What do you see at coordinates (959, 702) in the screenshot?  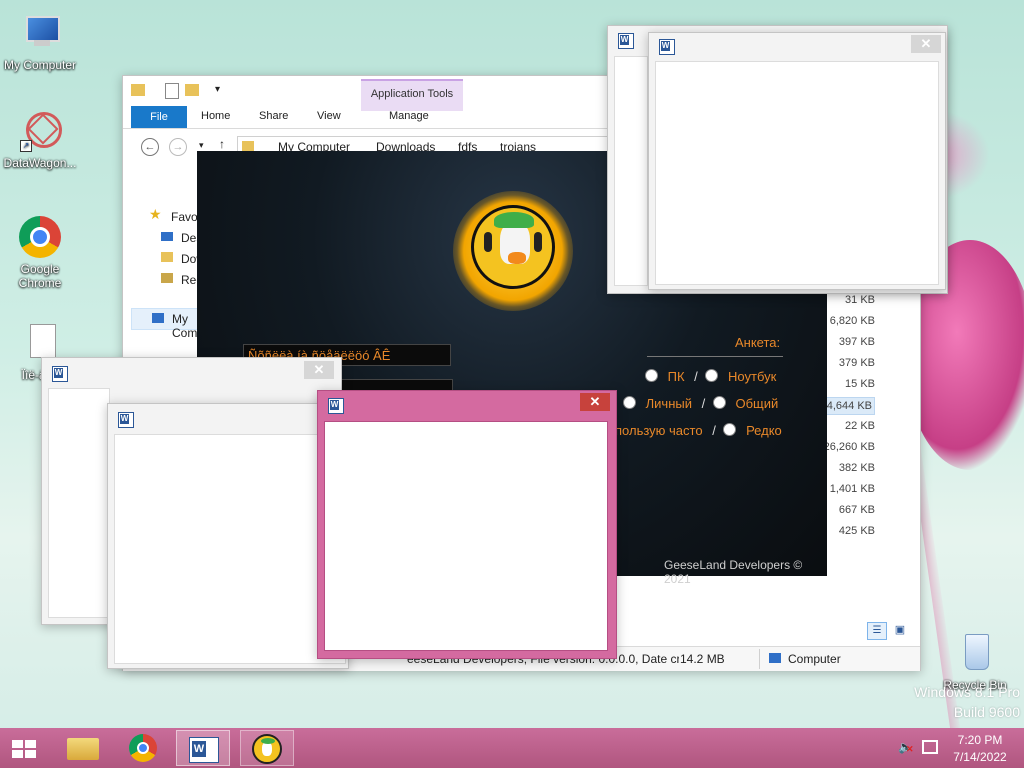 I see `windows-watermark: Windows 8.1 Pro Build 9600` at bounding box center [959, 702].